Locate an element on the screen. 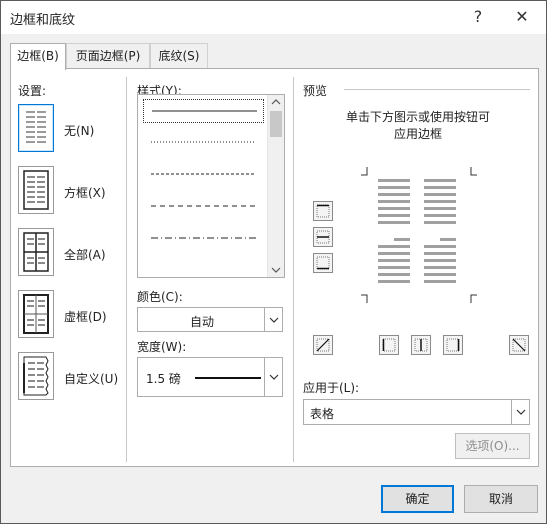 The width and height of the screenshot is (547, 524). width-value: 1.5 磅 is located at coordinates (163, 379).